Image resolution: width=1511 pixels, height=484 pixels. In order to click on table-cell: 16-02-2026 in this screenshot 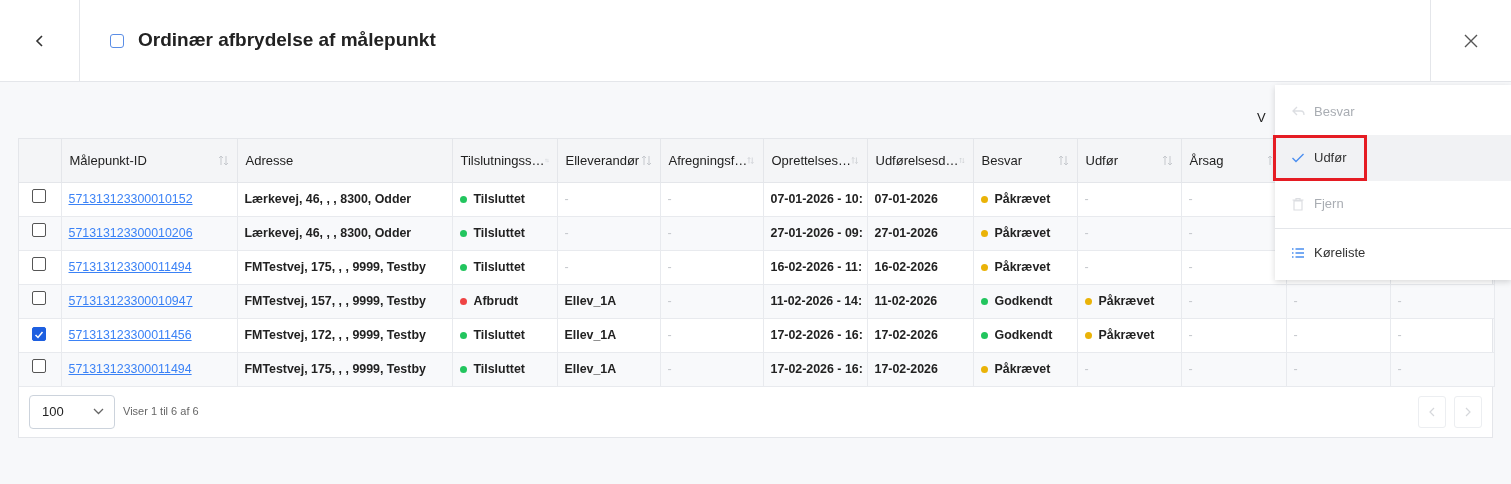, I will do `click(906, 266)`.